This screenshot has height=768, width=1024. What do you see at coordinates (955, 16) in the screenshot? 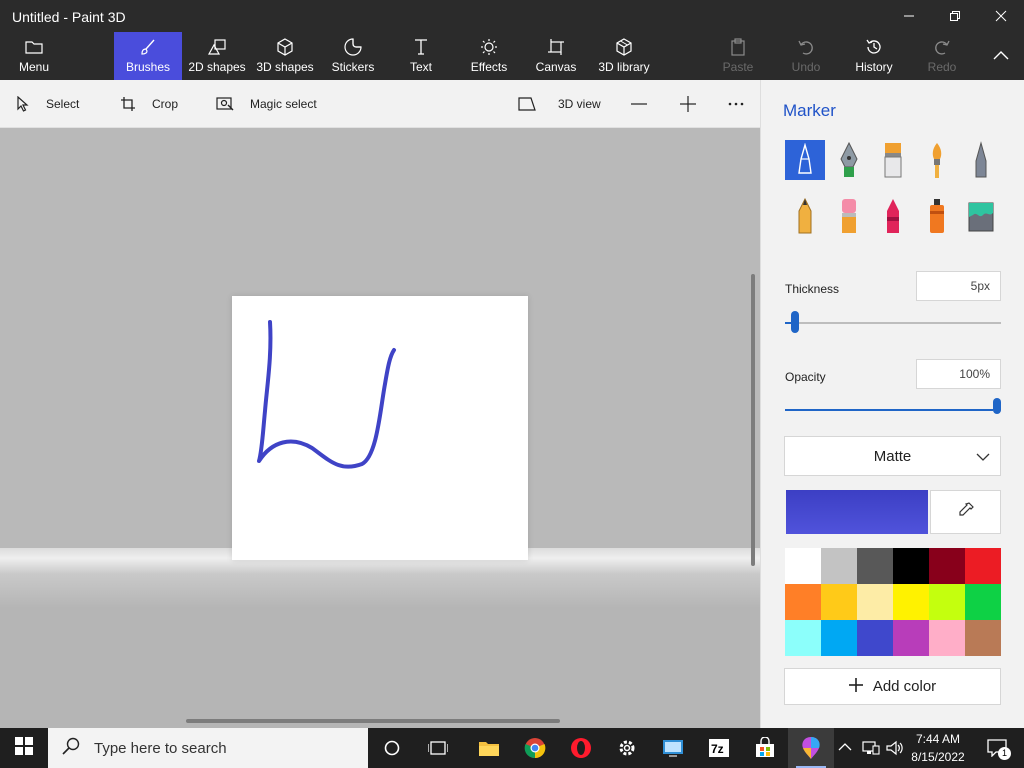
I see `restore-button` at bounding box center [955, 16].